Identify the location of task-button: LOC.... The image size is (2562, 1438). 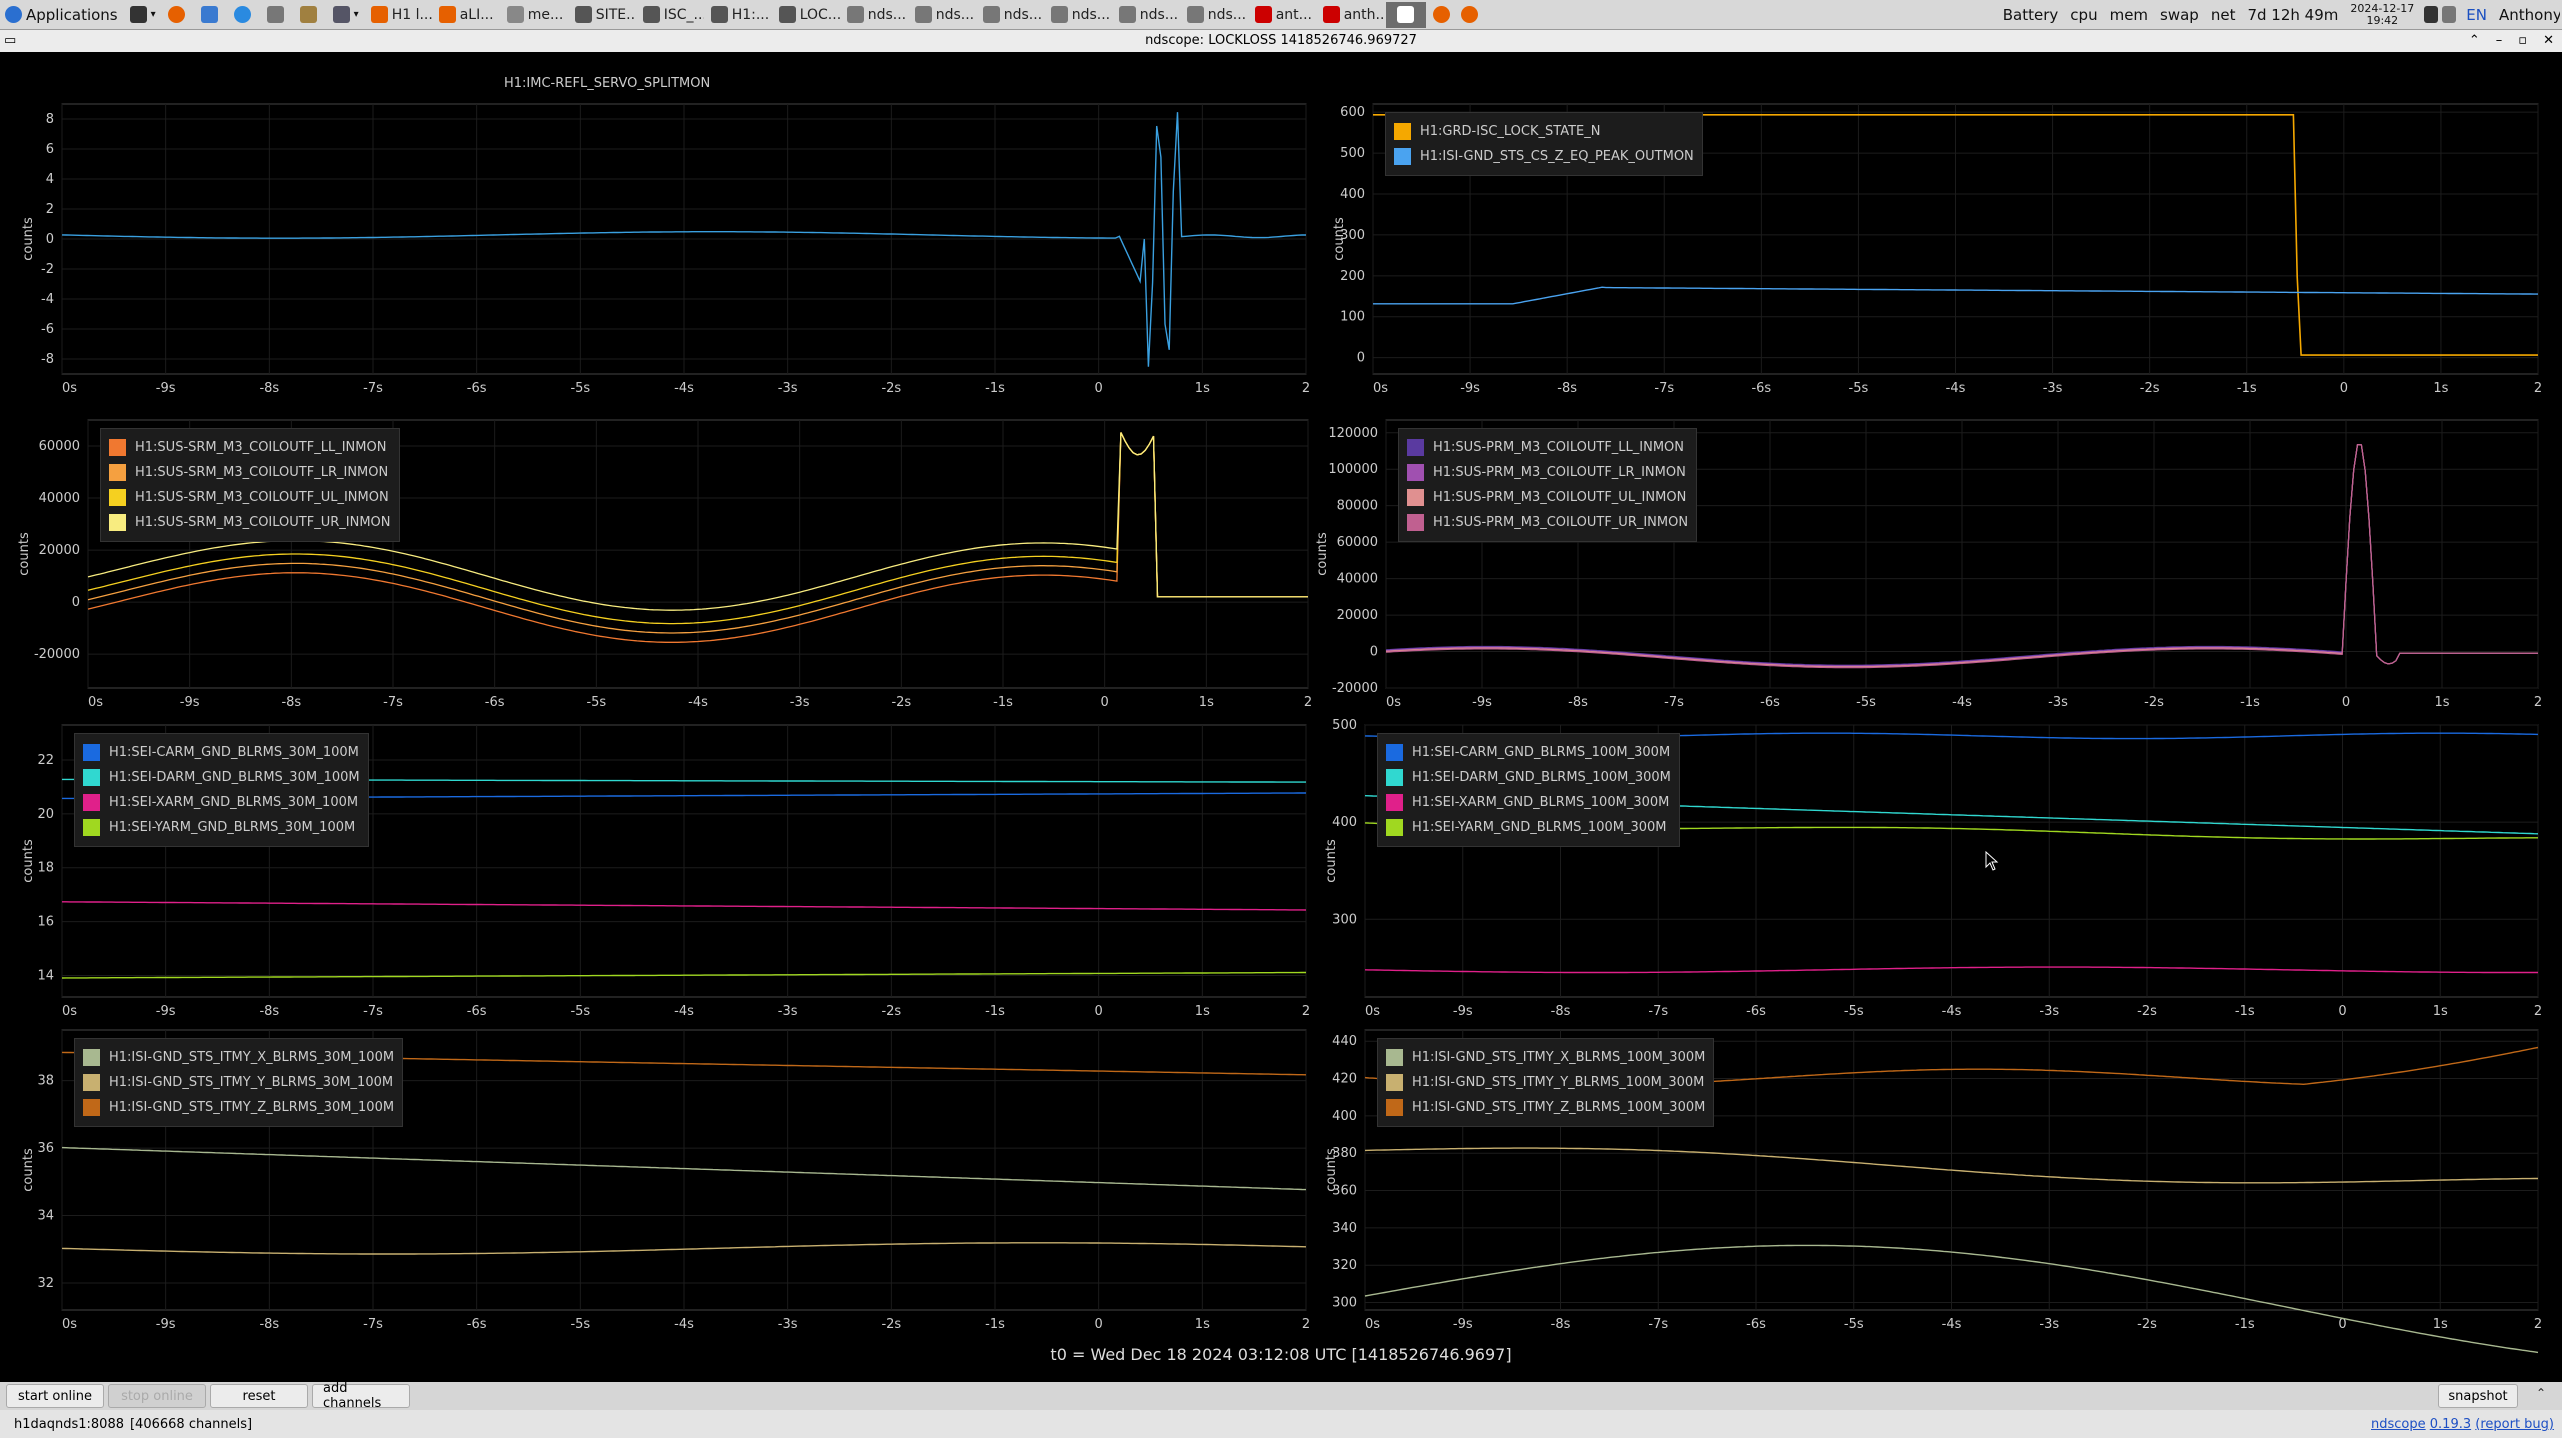
(807, 15).